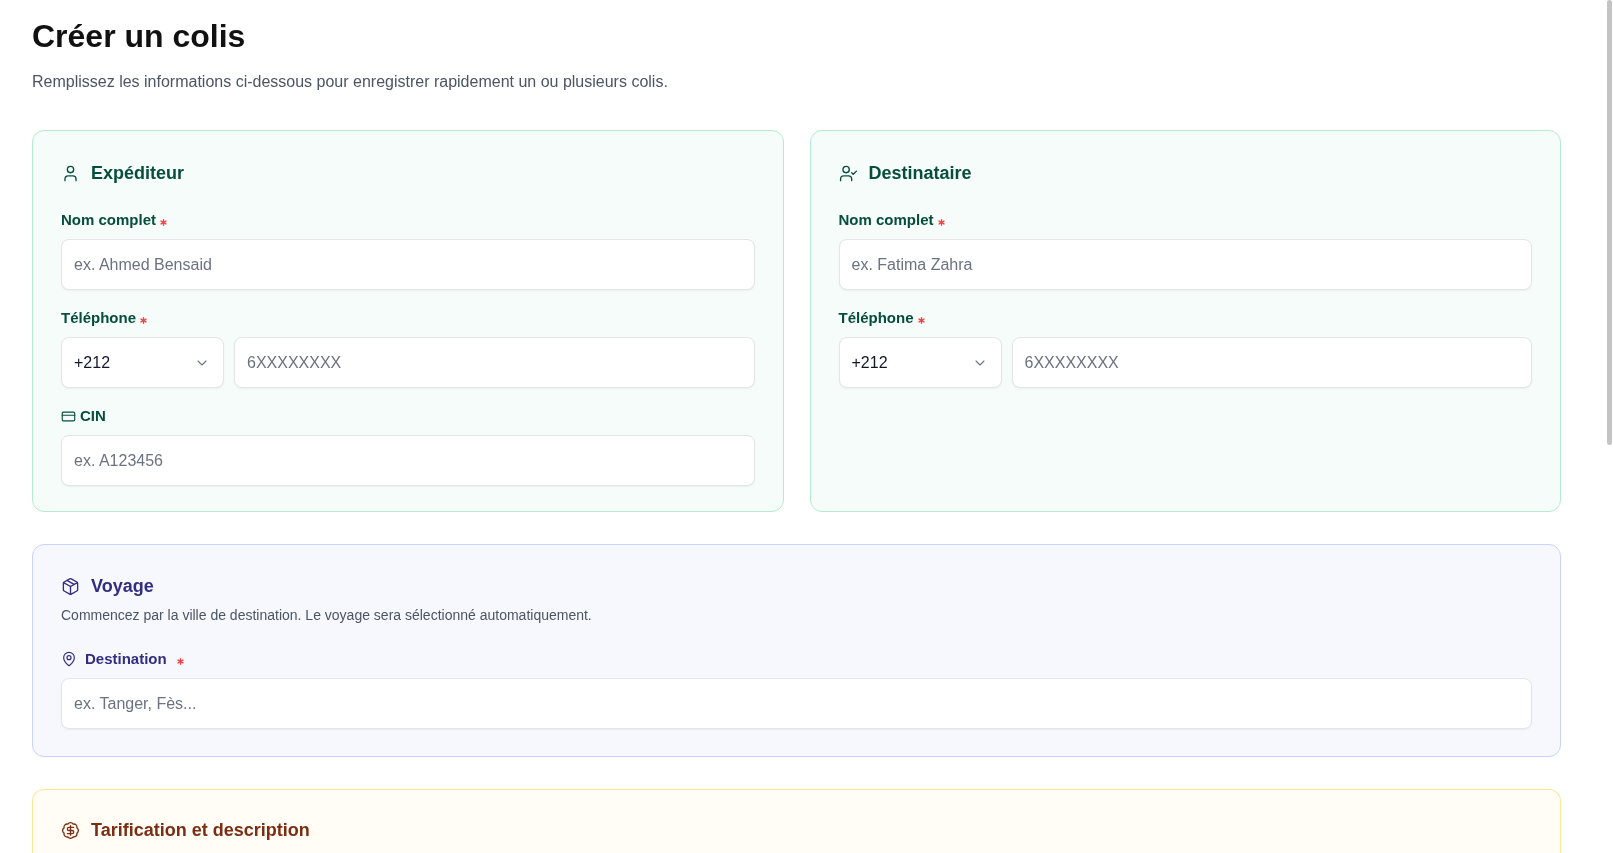 This screenshot has width=1613, height=853. I want to click on page-title: Créer un colis, so click(139, 36).